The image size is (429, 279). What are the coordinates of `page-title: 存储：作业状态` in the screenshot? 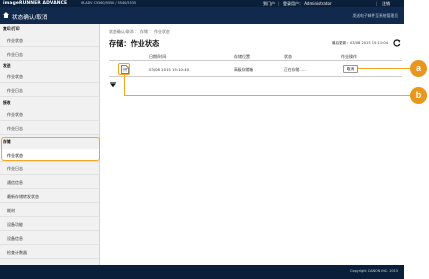 It's located at (134, 43).